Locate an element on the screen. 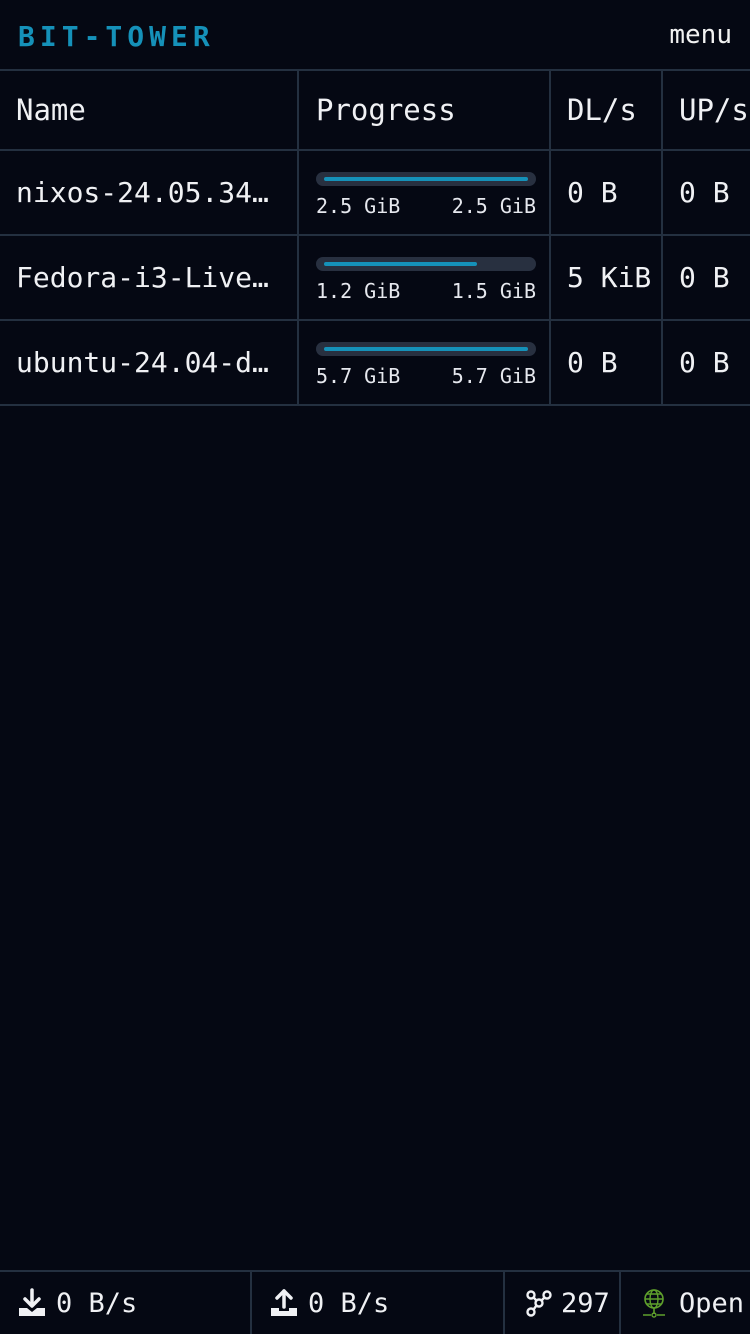  downloaded-size: 2.5 GiB is located at coordinates (358, 205).